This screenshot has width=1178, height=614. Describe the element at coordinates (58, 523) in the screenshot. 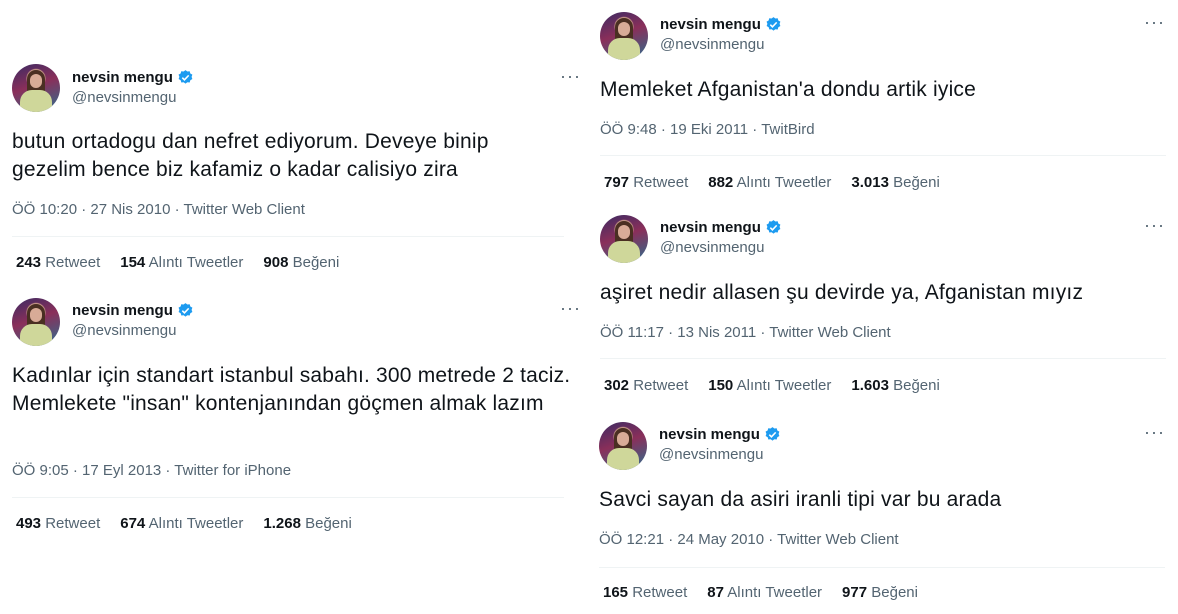

I see `retweet-count: 493 Retweet` at that location.